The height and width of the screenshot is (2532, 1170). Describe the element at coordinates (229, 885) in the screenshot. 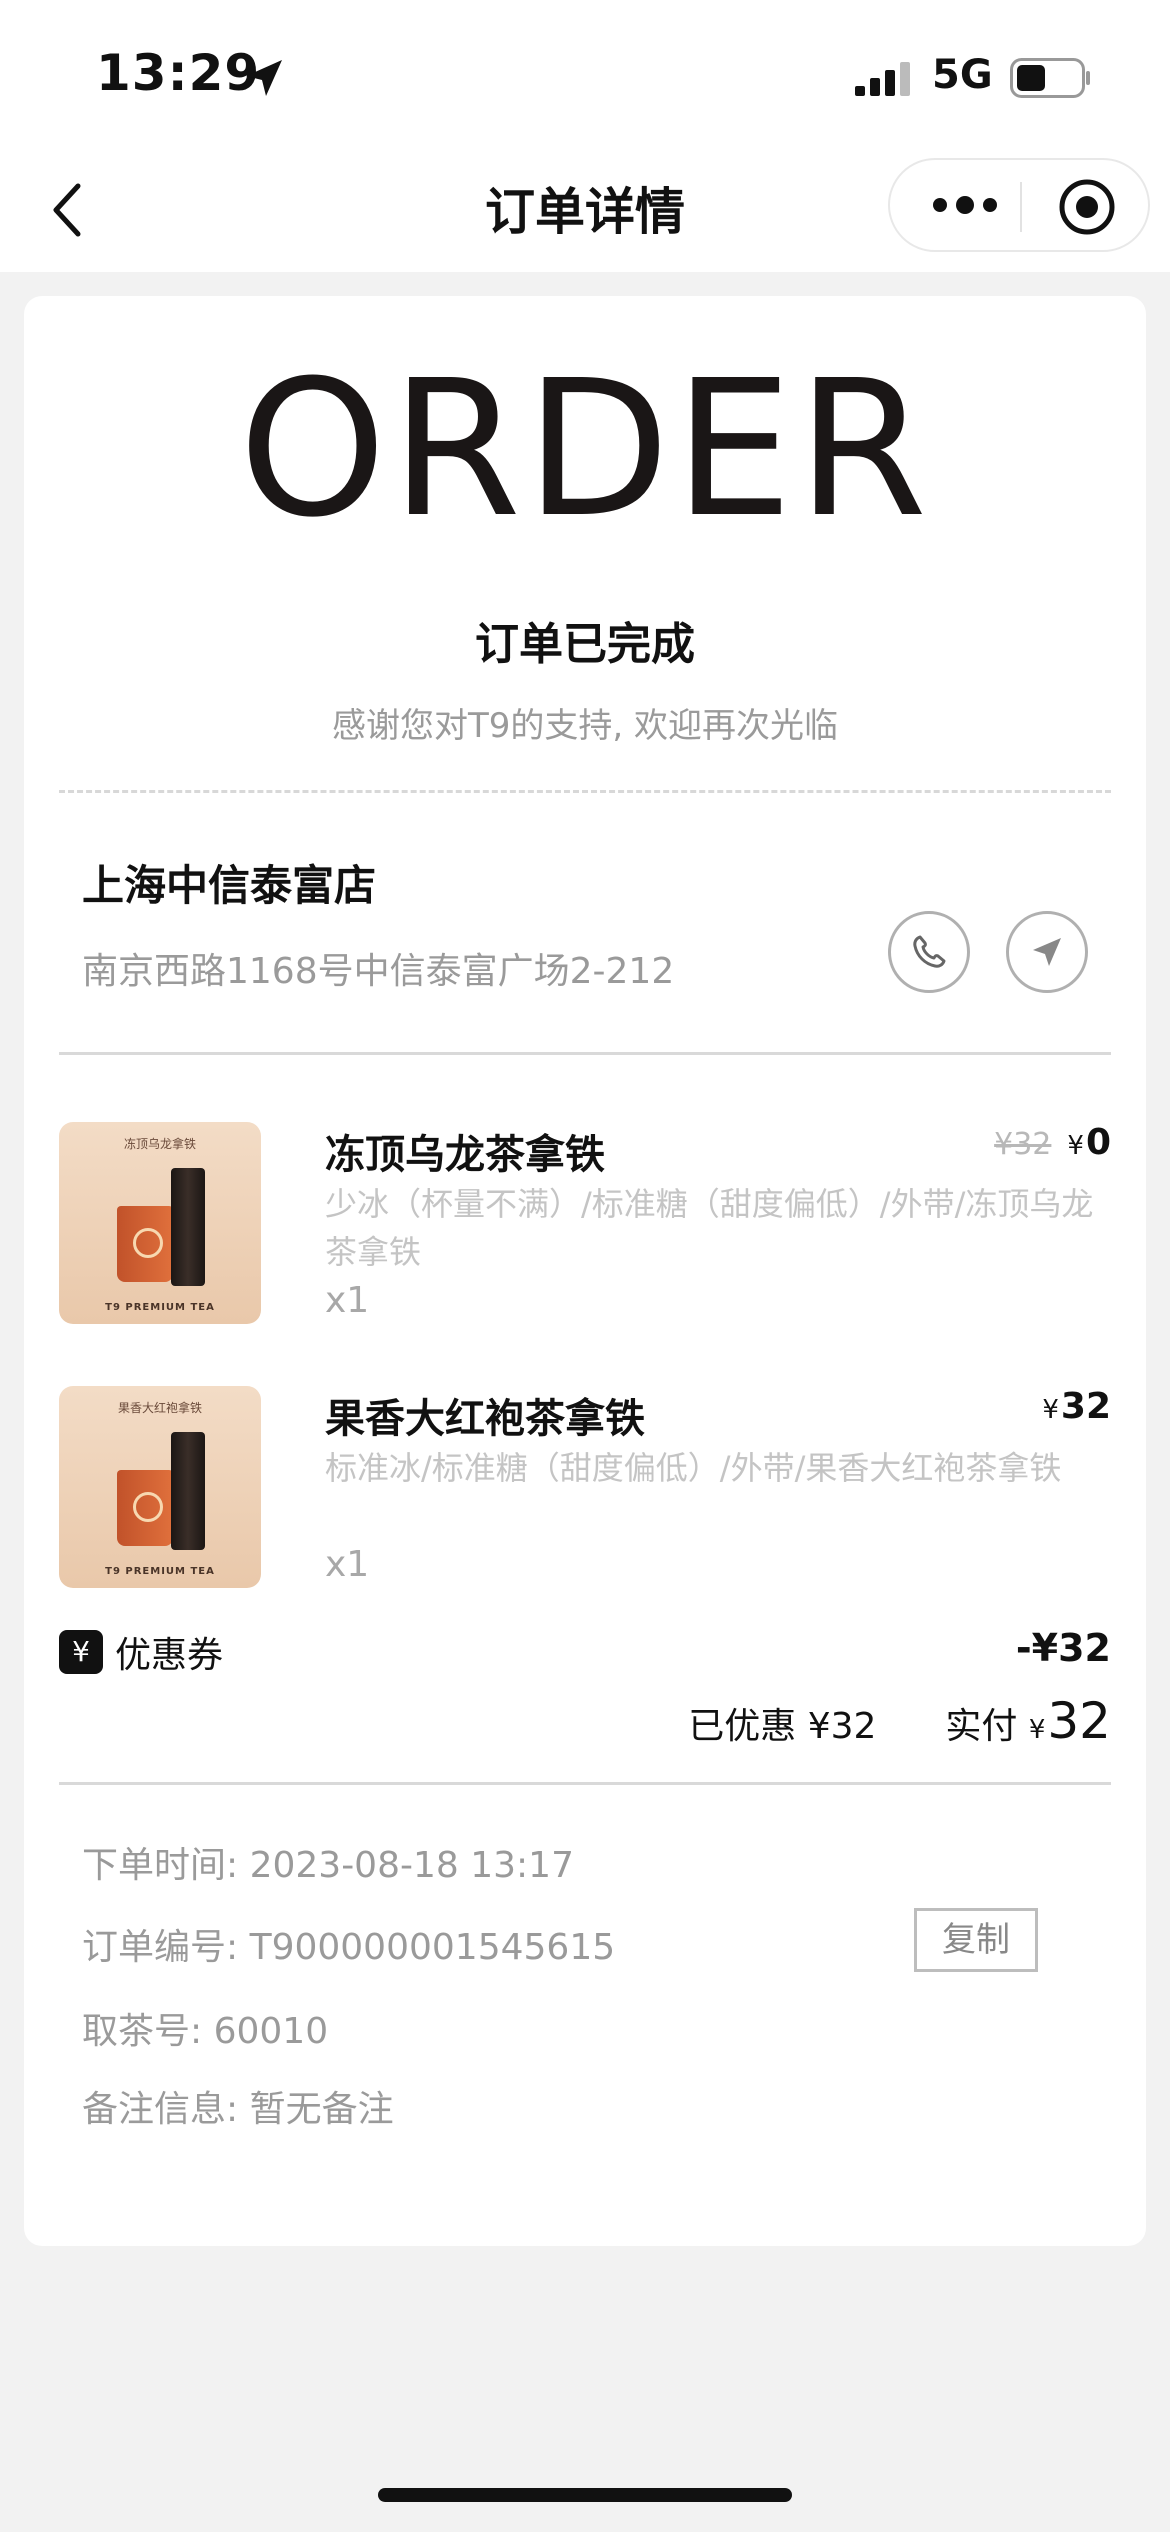

I see `store-name: 上海中信泰富店` at that location.